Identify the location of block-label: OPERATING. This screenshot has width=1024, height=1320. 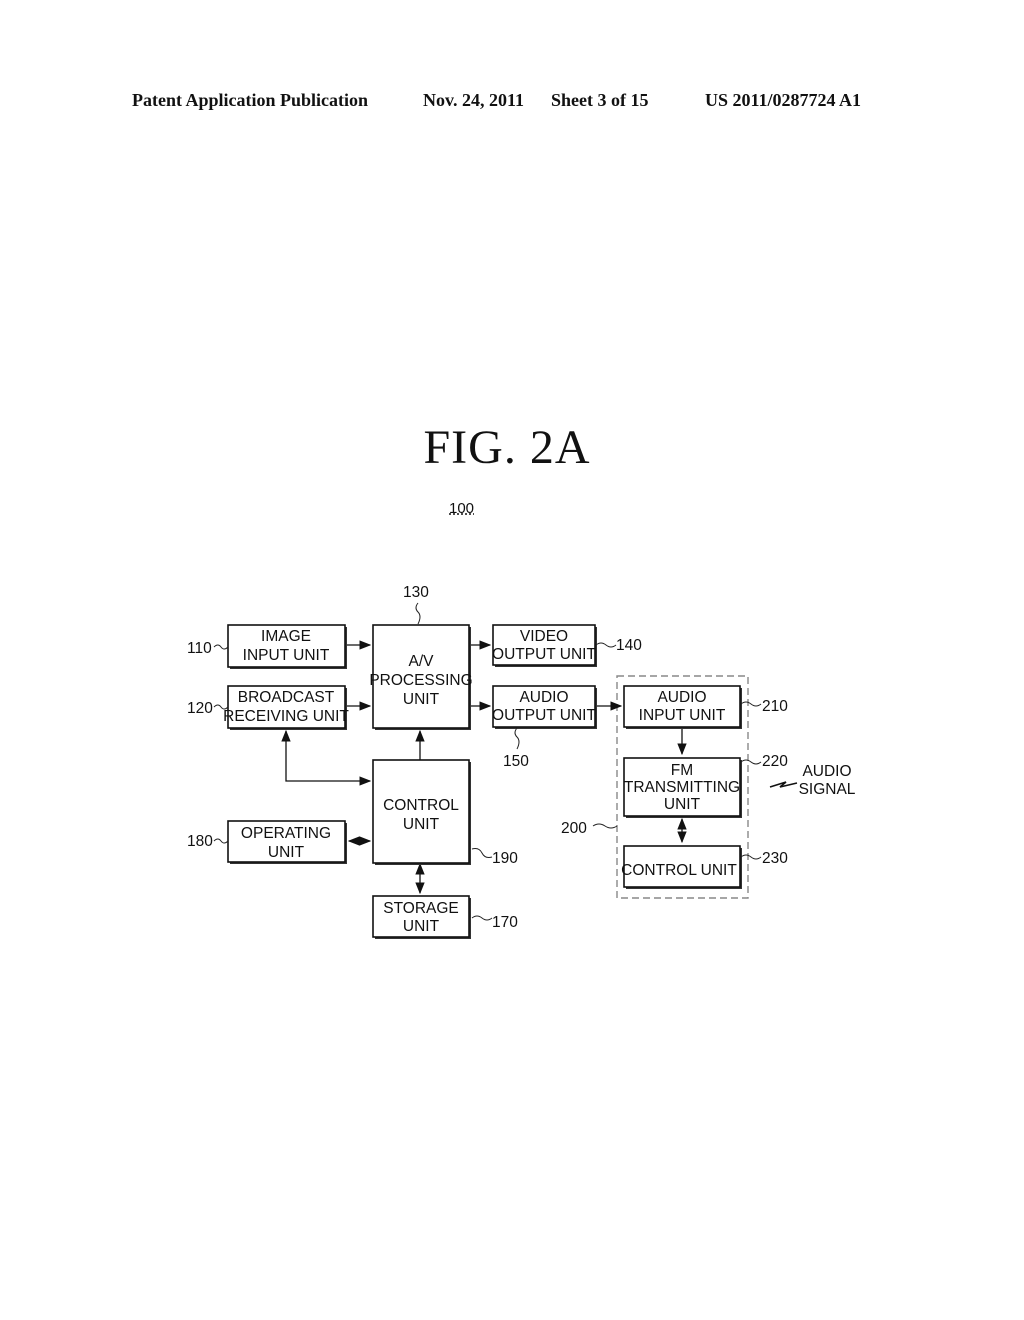
(286, 833).